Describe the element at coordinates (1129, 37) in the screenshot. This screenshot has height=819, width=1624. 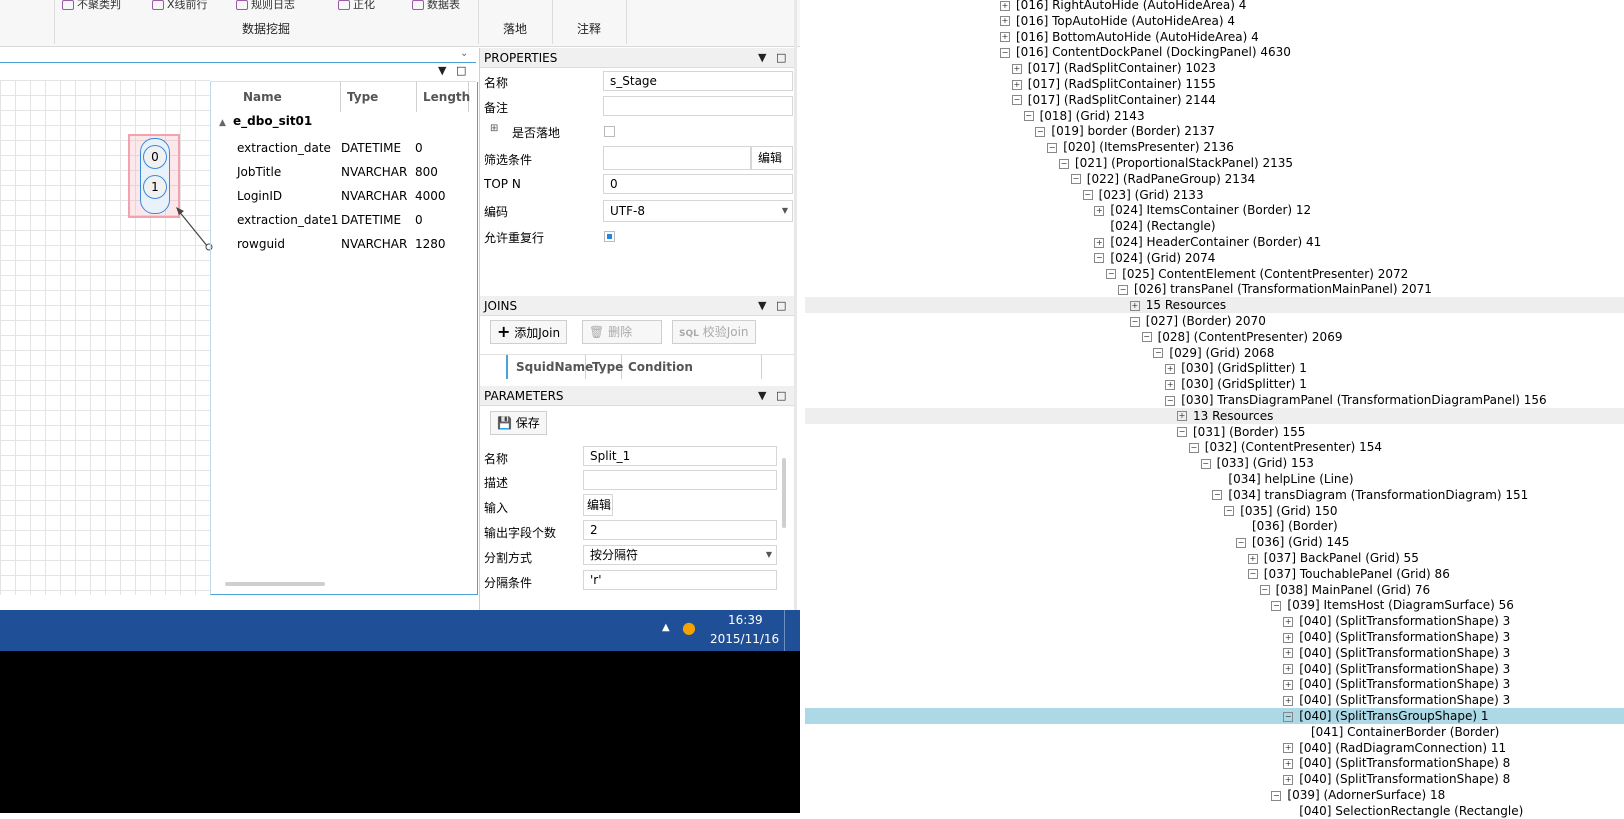
I see `tree-node: + [016] BottomAutoHide (AutoHideArea) 4` at that location.